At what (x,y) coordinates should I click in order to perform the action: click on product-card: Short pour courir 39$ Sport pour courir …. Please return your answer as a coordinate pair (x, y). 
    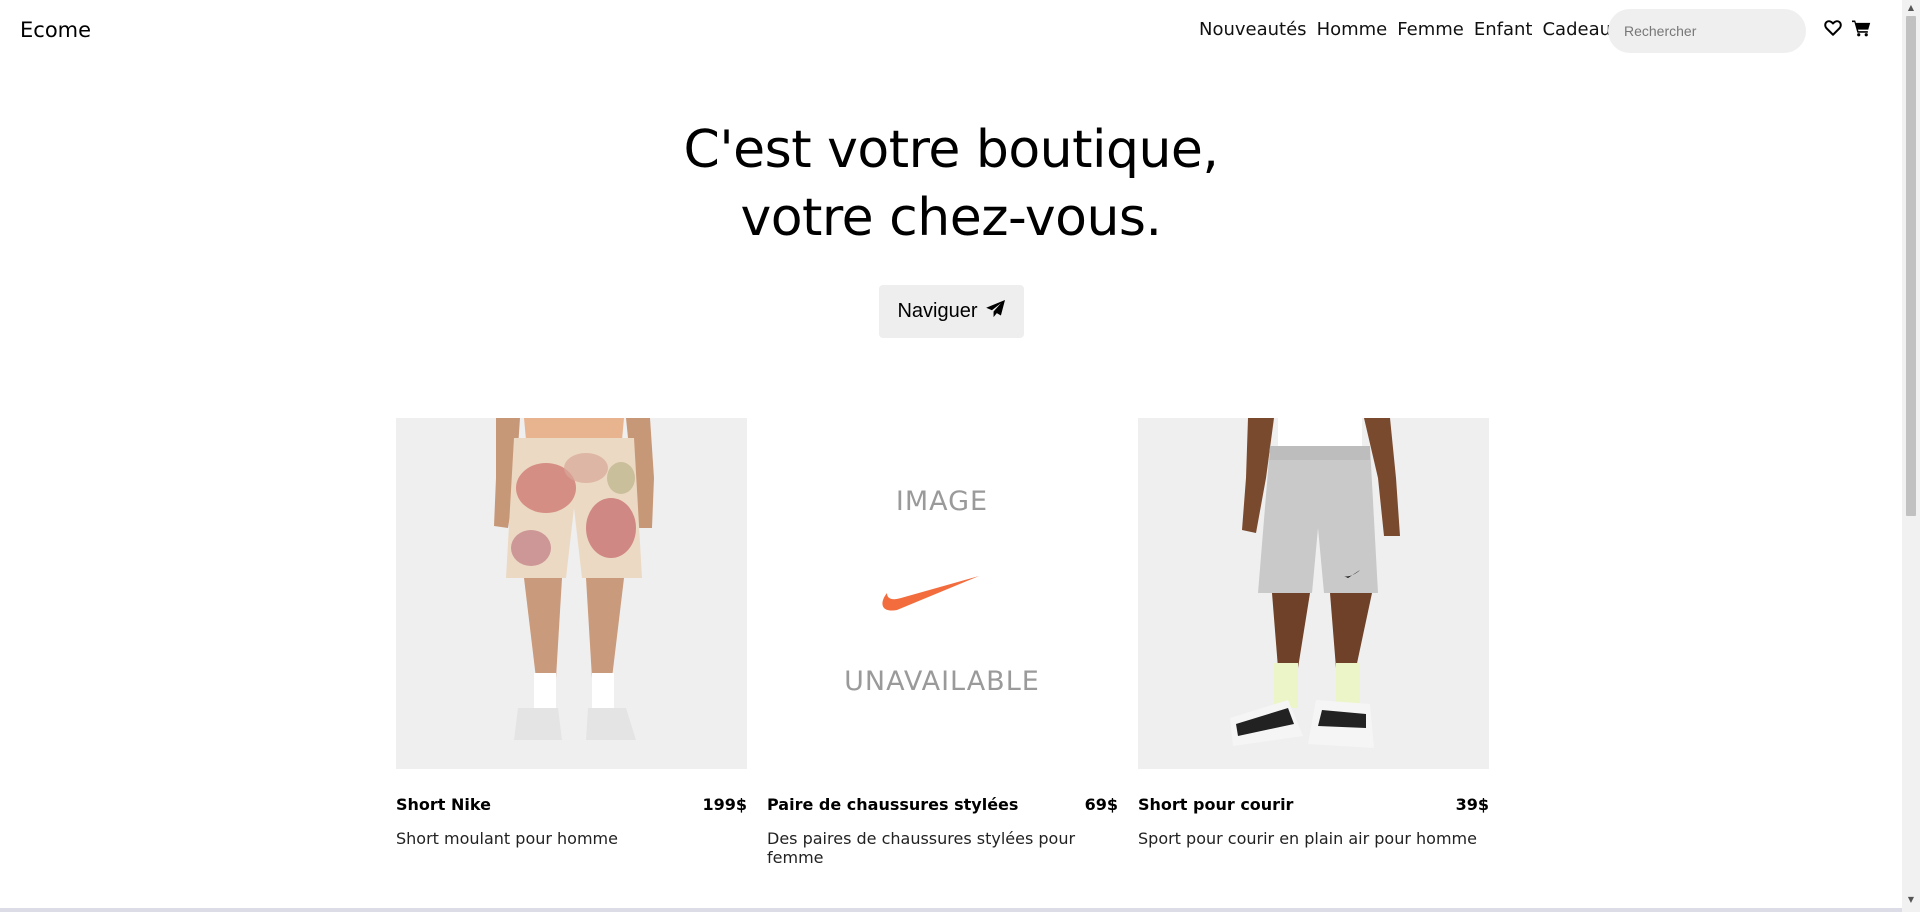
    Looking at the image, I should click on (1313, 642).